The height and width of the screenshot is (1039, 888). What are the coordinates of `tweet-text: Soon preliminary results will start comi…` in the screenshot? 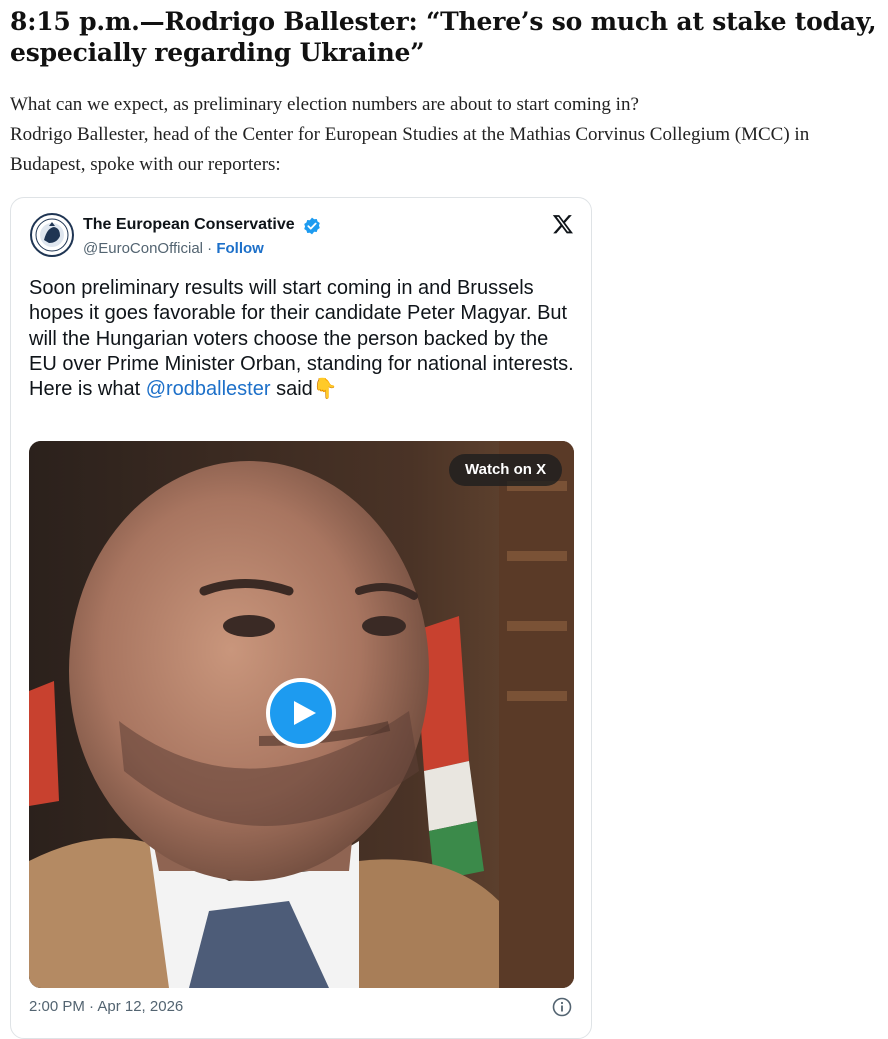 It's located at (301, 339).